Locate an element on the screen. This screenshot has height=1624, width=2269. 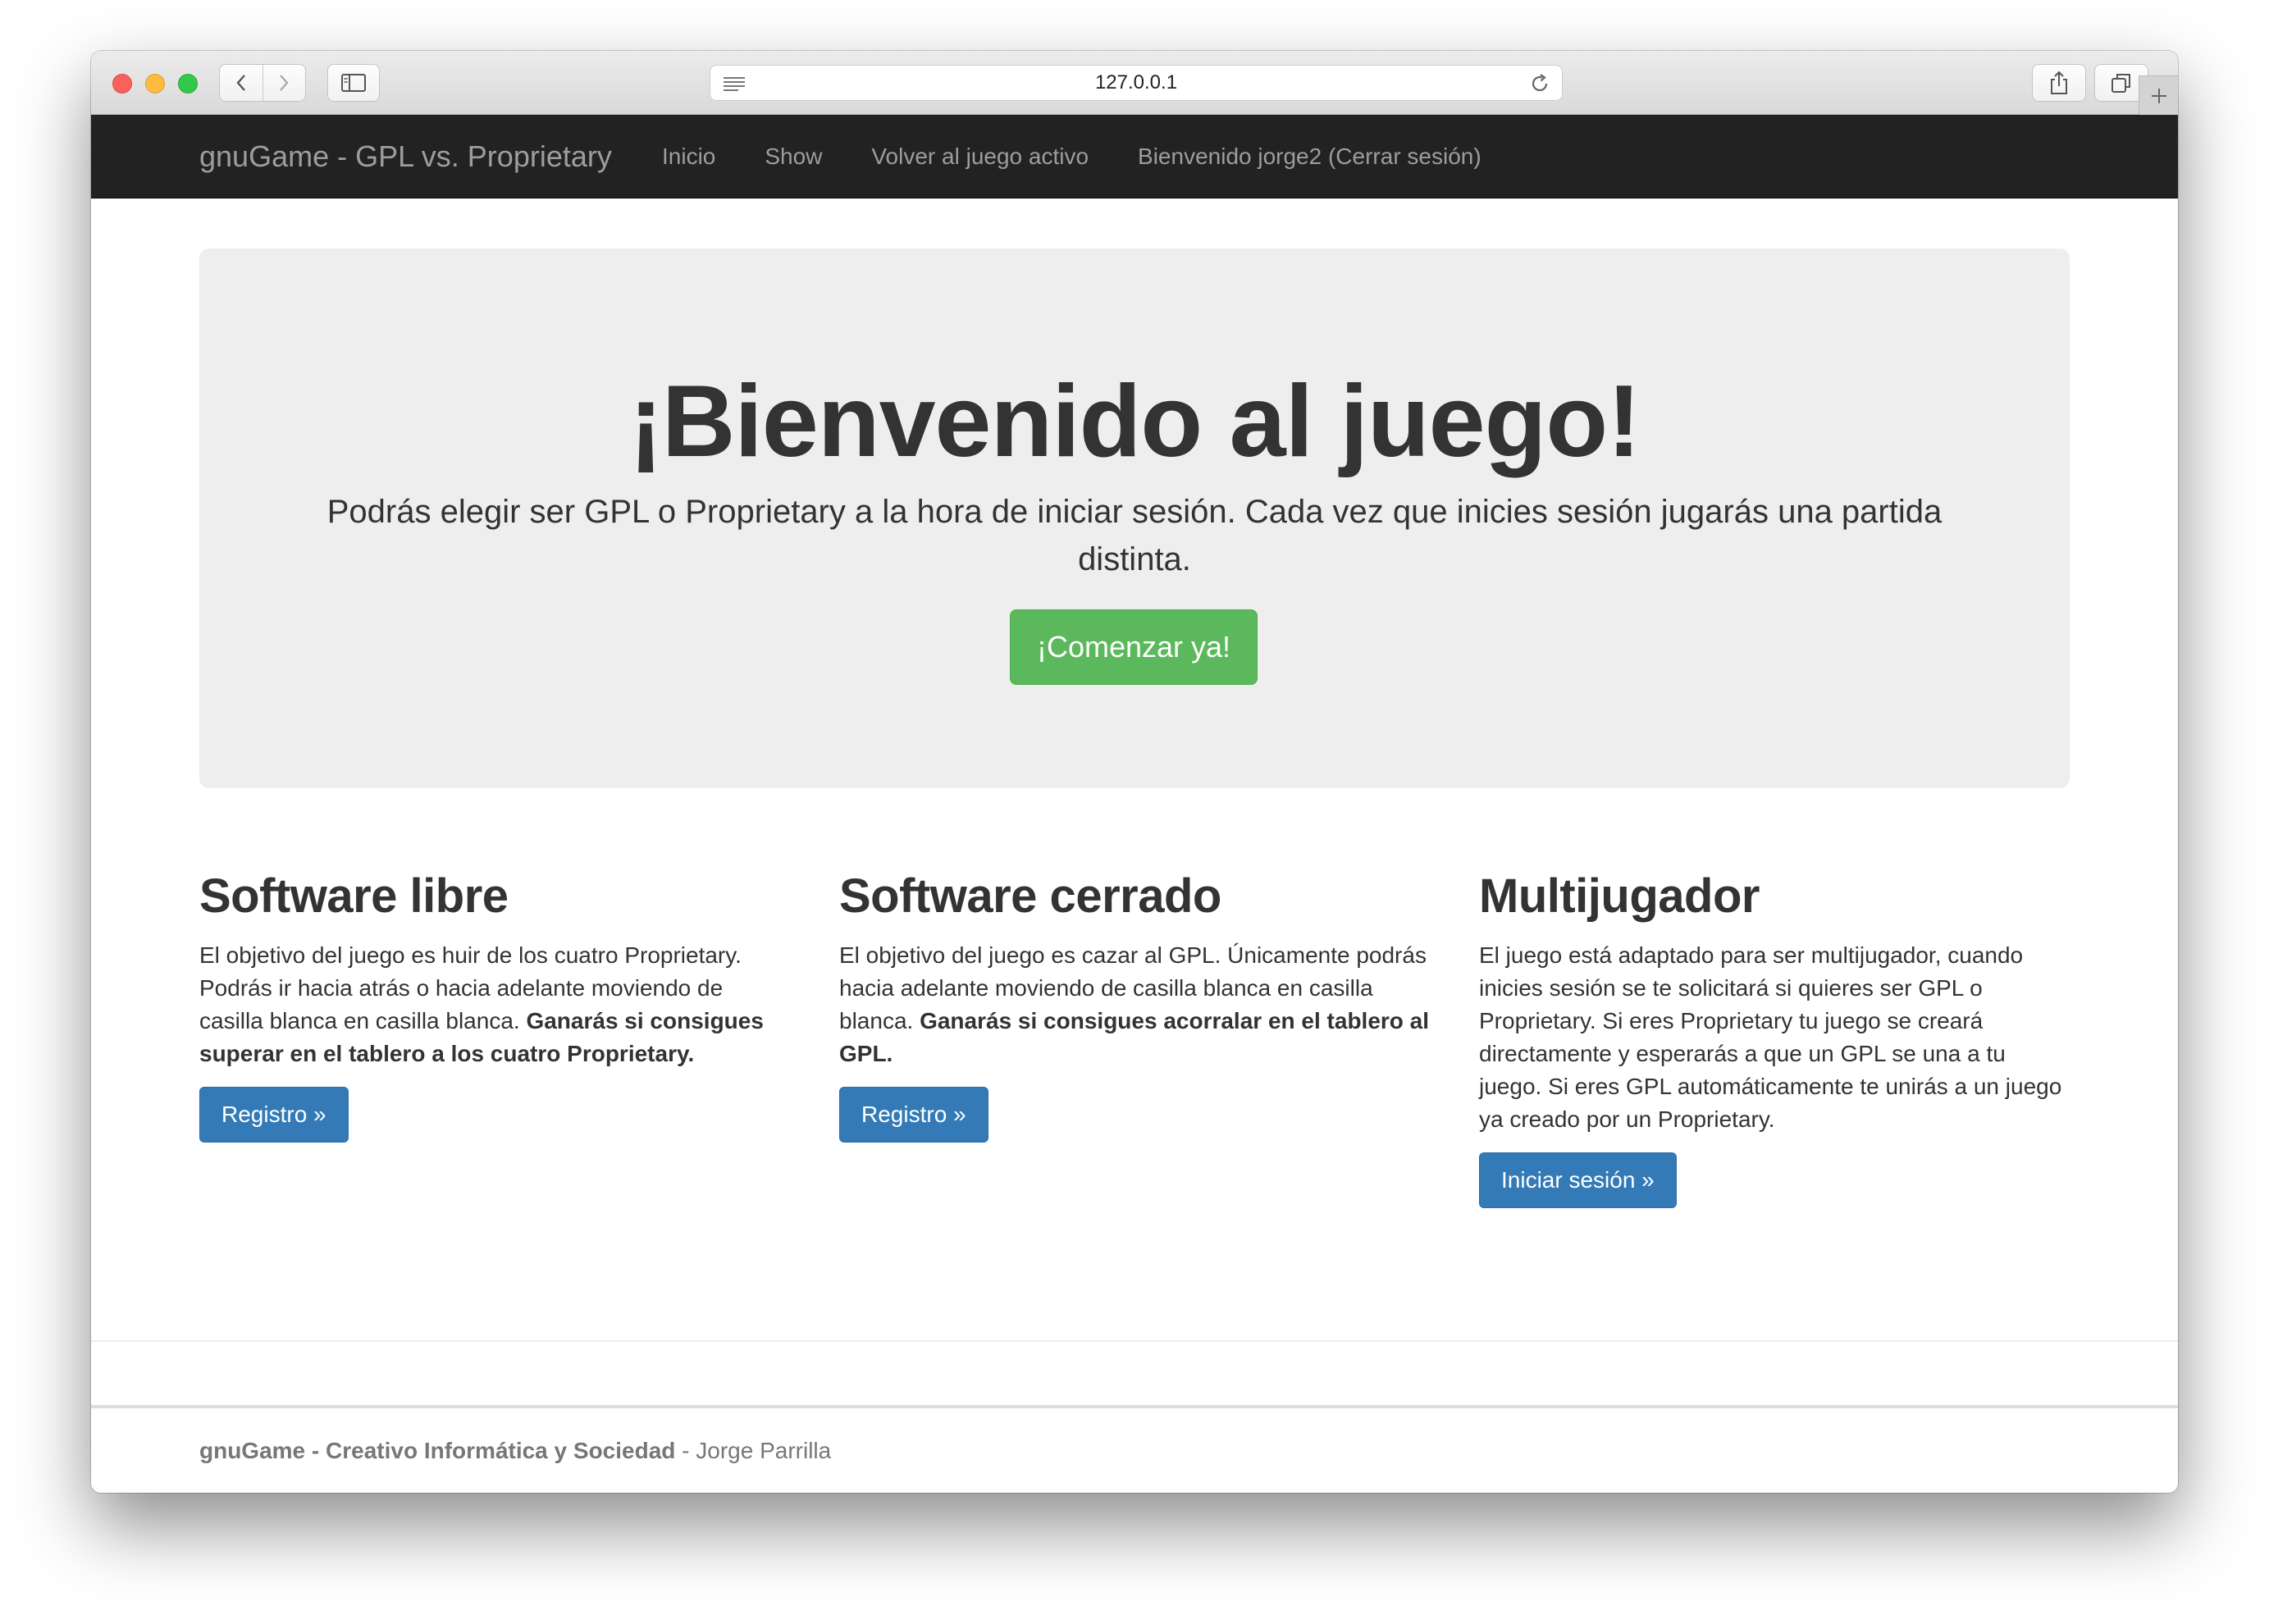
nav-link-volver-juego: Volver al juego activo is located at coordinates (980, 157).